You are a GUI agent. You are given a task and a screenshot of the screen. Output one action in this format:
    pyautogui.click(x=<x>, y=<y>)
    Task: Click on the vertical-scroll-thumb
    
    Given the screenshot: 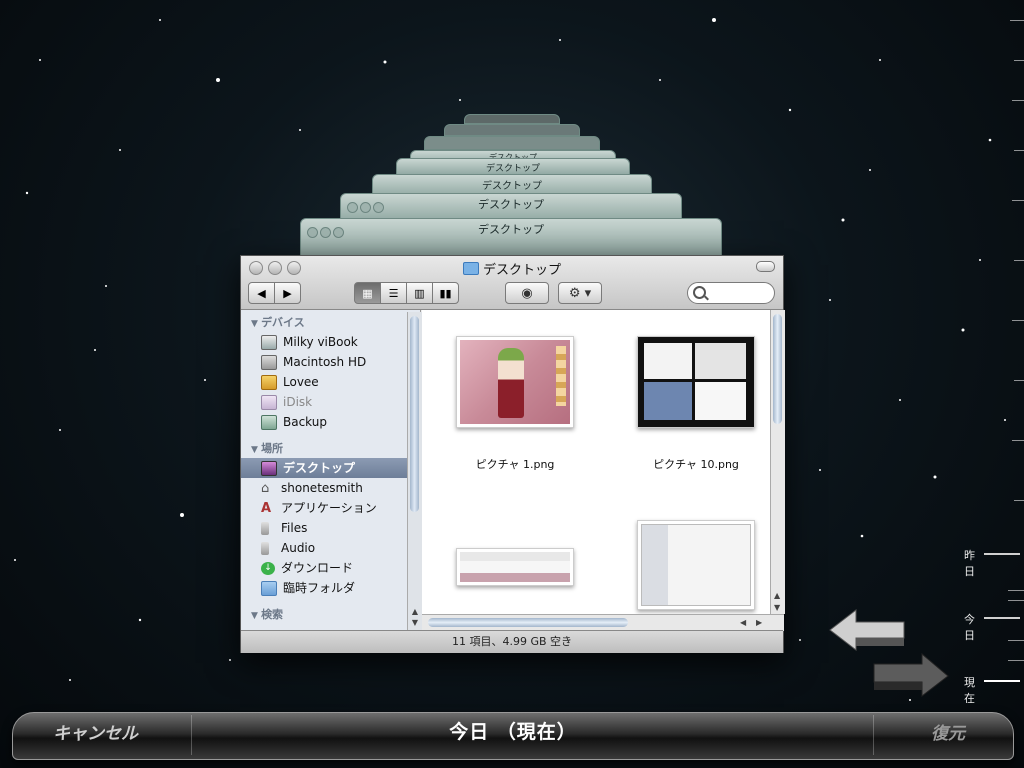 What is the action you would take?
    pyautogui.click(x=777, y=369)
    